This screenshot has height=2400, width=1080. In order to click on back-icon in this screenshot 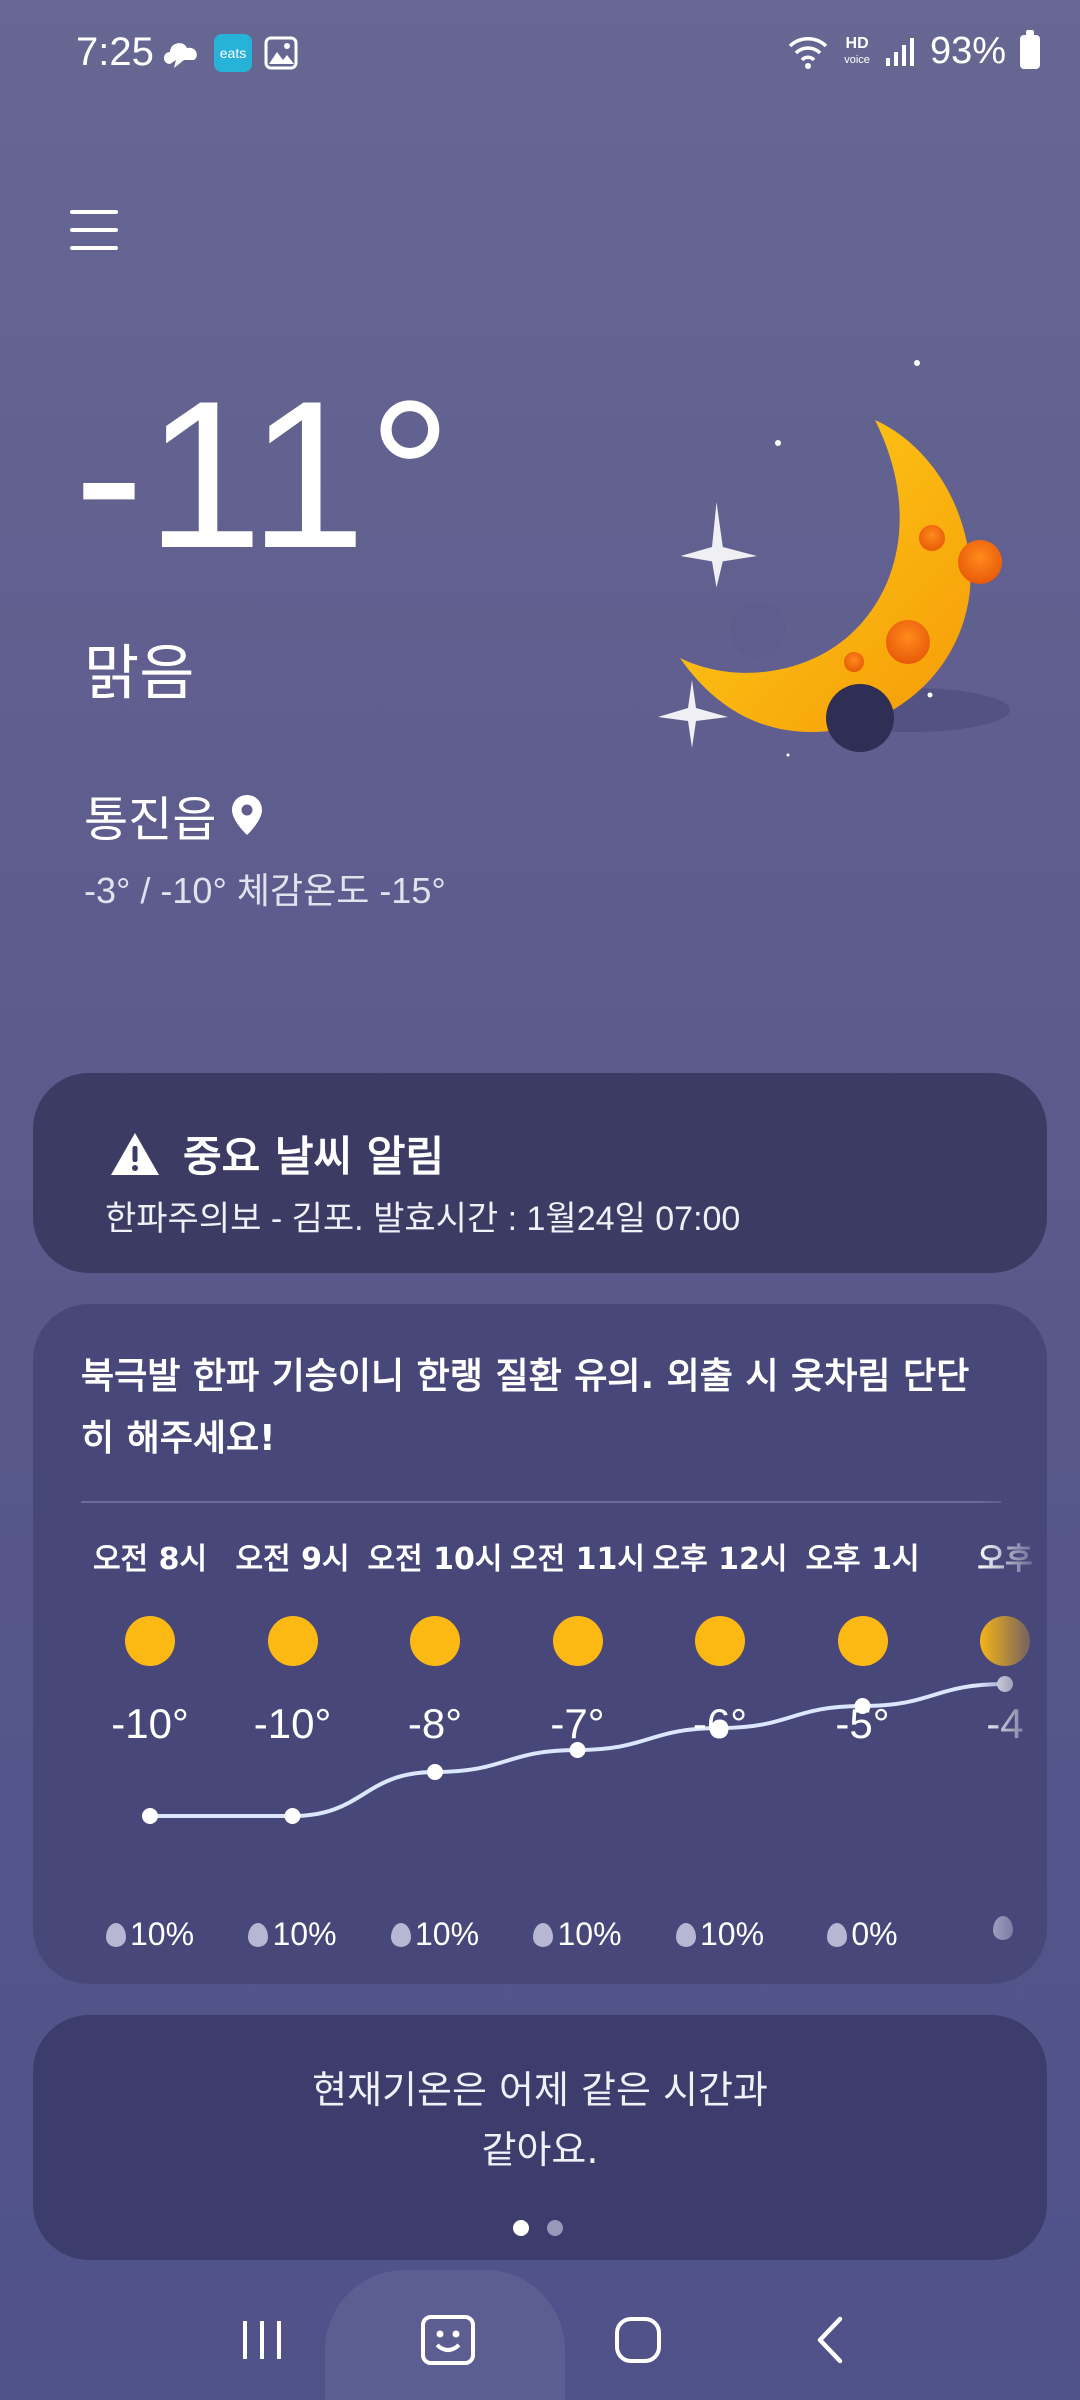, I will do `click(830, 2340)`.